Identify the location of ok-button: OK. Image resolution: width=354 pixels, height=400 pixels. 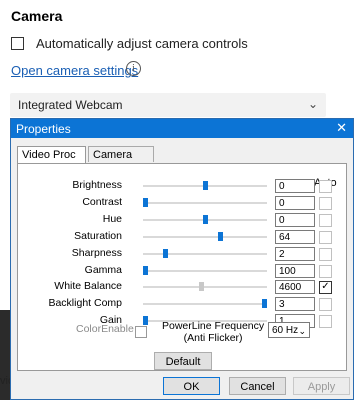
(191, 386).